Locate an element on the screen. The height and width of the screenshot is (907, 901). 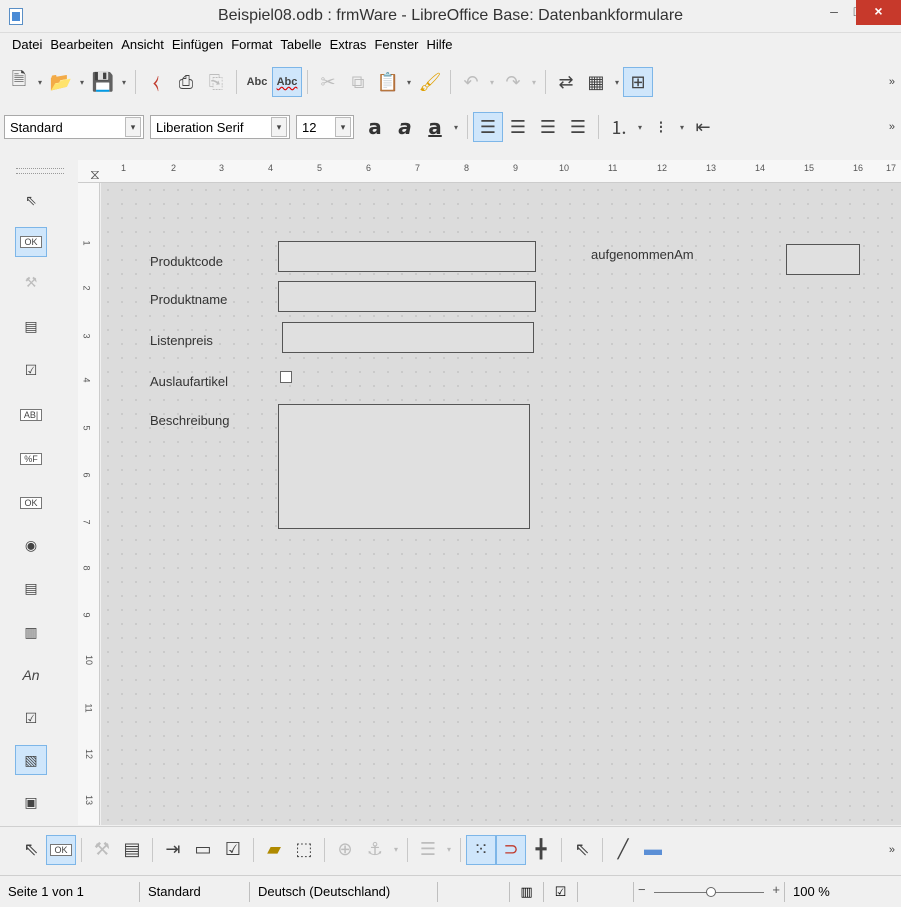
anchor-icon: ⚓ is located at coordinates (375, 850).